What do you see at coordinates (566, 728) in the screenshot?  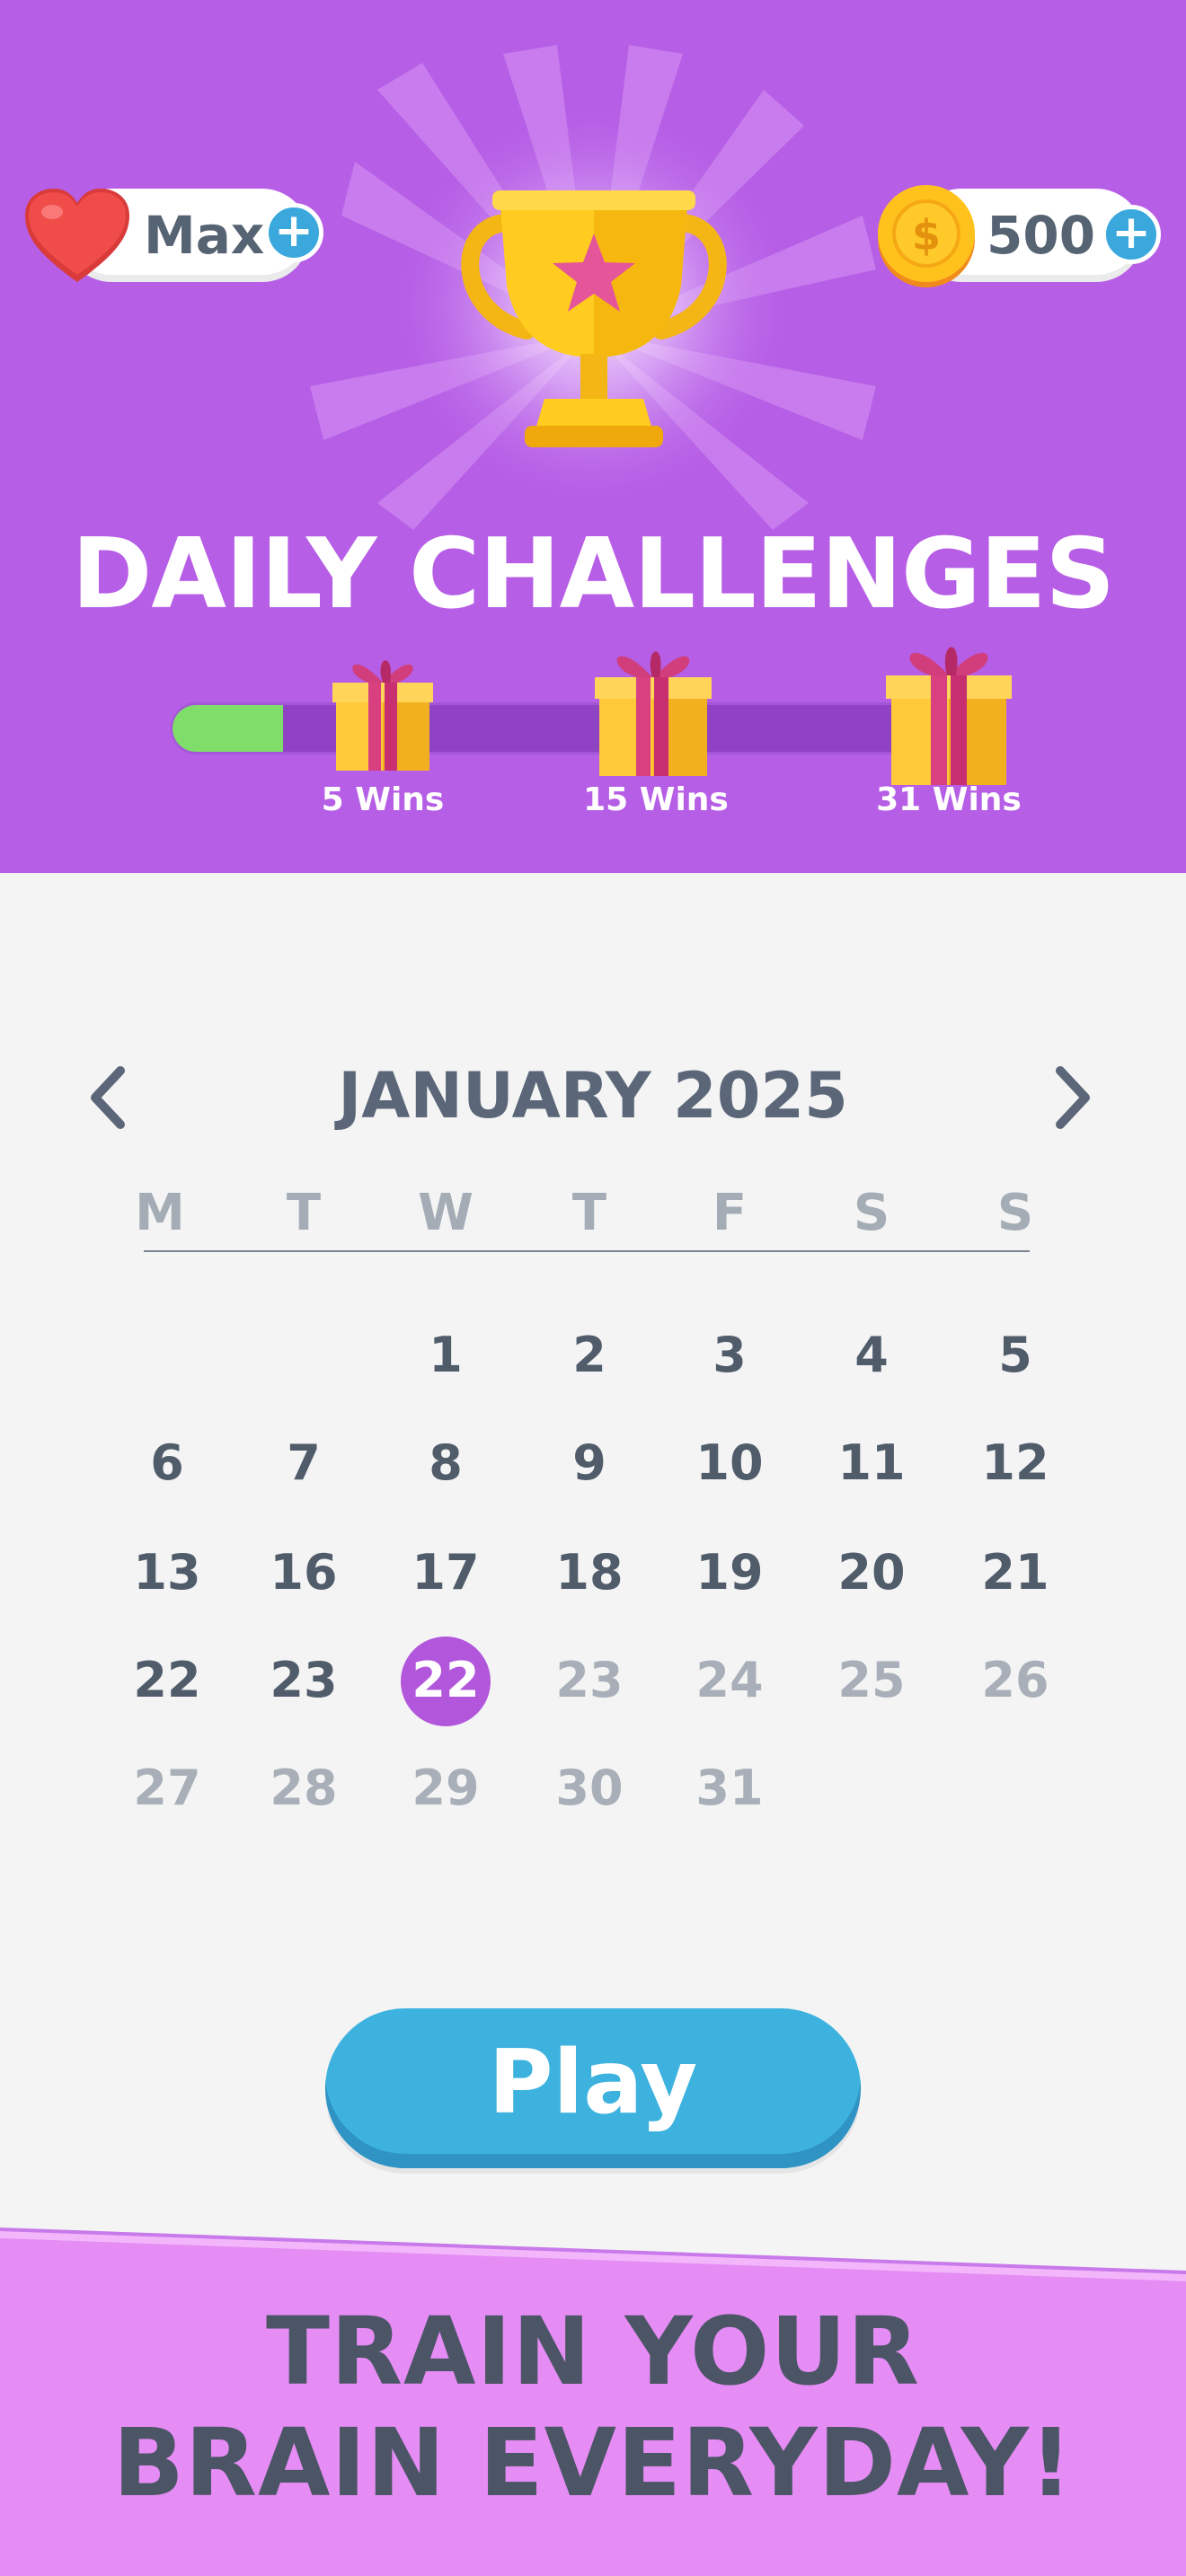 I see `progress-track` at bounding box center [566, 728].